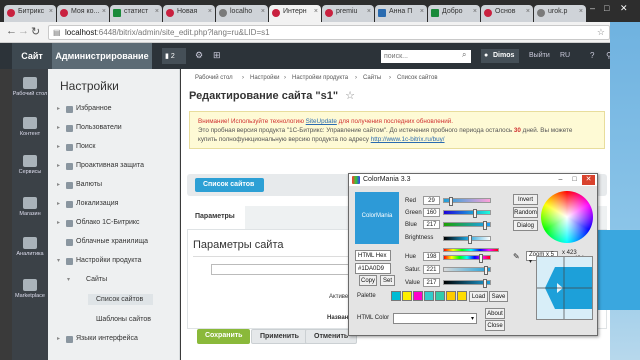  What do you see at coordinates (478, 296) in the screenshot?
I see `palette-load-button: Load` at bounding box center [478, 296].